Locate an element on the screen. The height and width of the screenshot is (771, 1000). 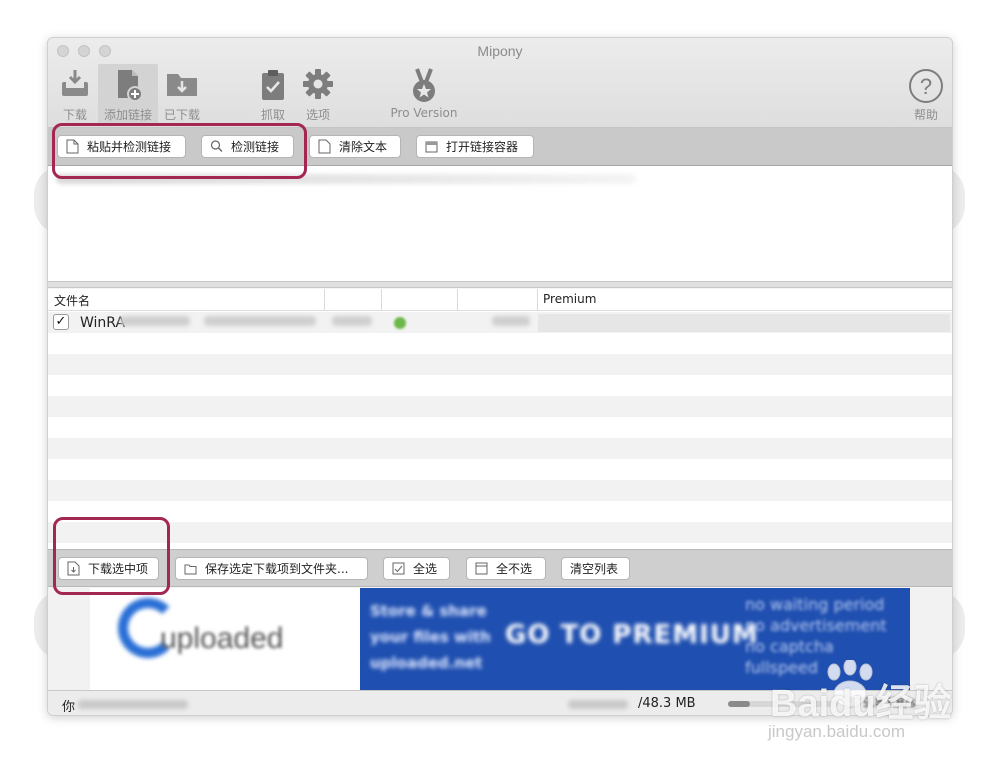
open-link-container-button: 打开链接容器 is located at coordinates (475, 146).